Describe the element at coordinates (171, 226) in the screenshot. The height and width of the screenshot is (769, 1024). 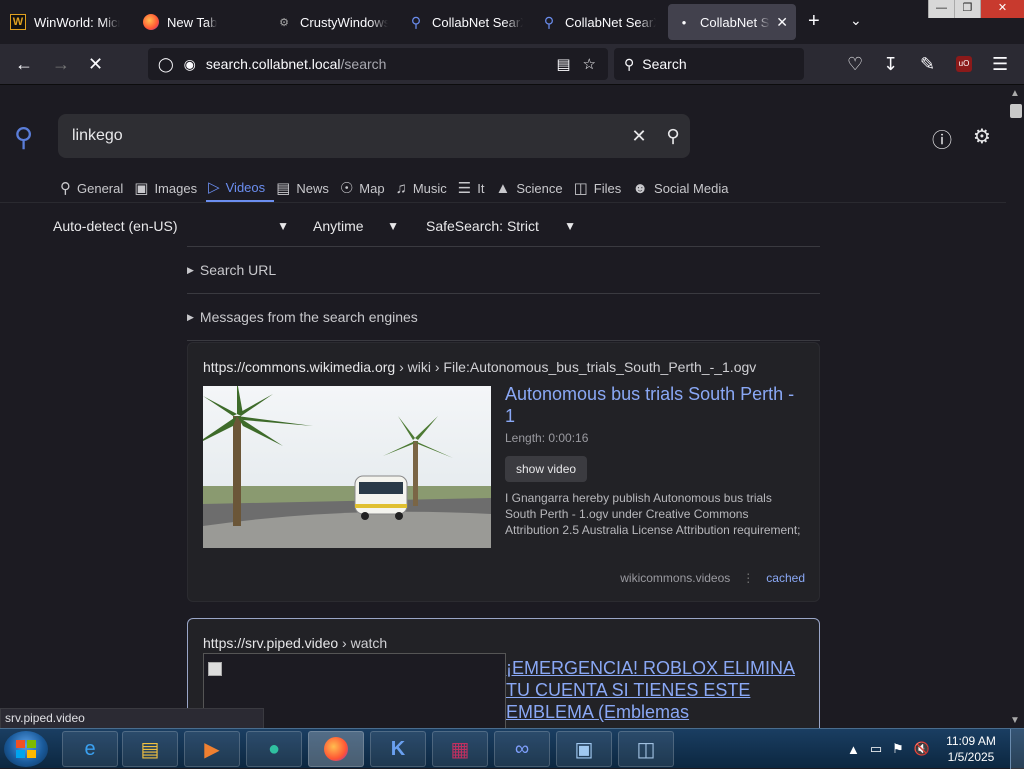
I see `language-select: Auto-detect (en-US) ▼` at that location.